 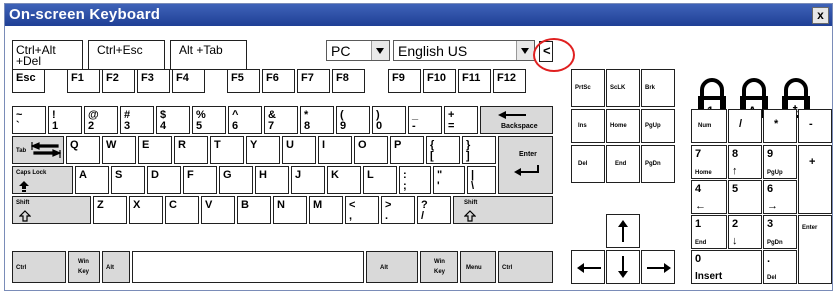 I want to click on title-bar: On-screen Keyboard x, so click(x=418, y=15).